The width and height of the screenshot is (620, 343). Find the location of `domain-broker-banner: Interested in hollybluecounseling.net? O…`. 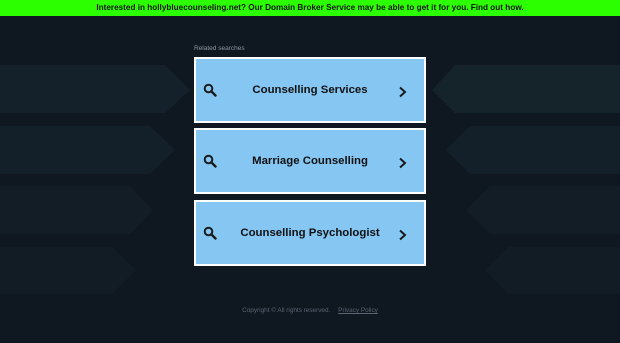

domain-broker-banner: Interested in hollybluecounseling.net? O… is located at coordinates (310, 8).